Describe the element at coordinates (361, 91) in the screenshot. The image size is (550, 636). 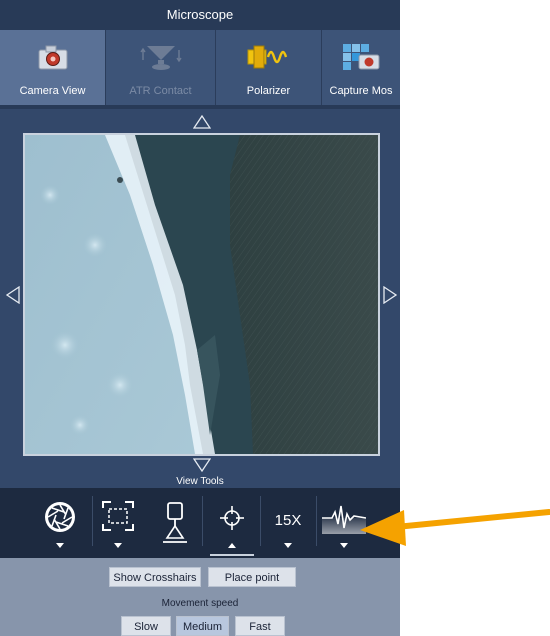
I see `tab-label: Capture Mos` at that location.